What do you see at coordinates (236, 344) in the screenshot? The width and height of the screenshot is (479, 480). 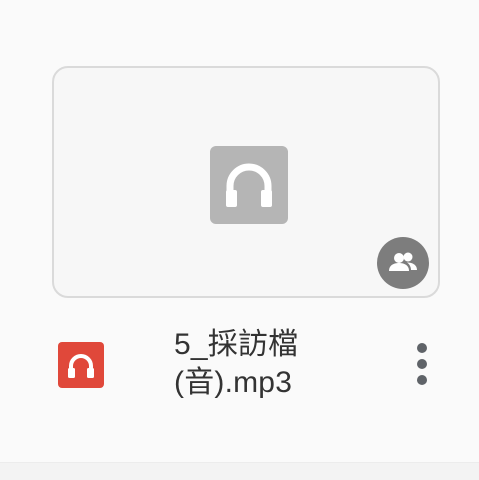 I see `file-name-line-1: 5_採訪檔` at bounding box center [236, 344].